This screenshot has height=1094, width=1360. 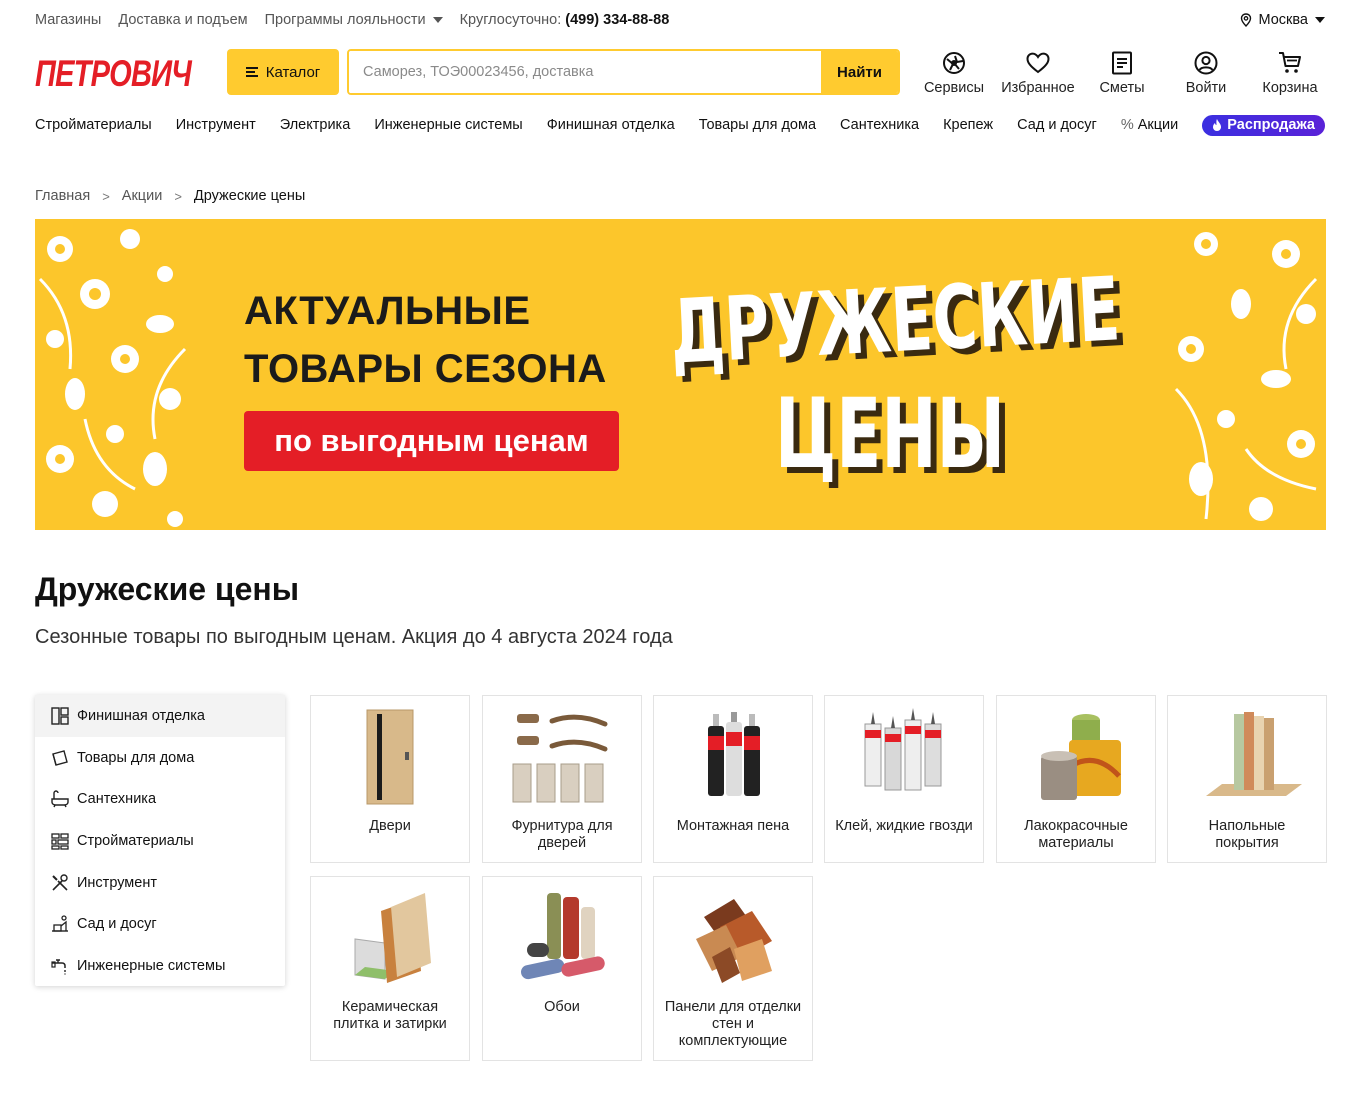 I want to click on category-tile-foam: Монтажная пена, so click(x=733, y=779).